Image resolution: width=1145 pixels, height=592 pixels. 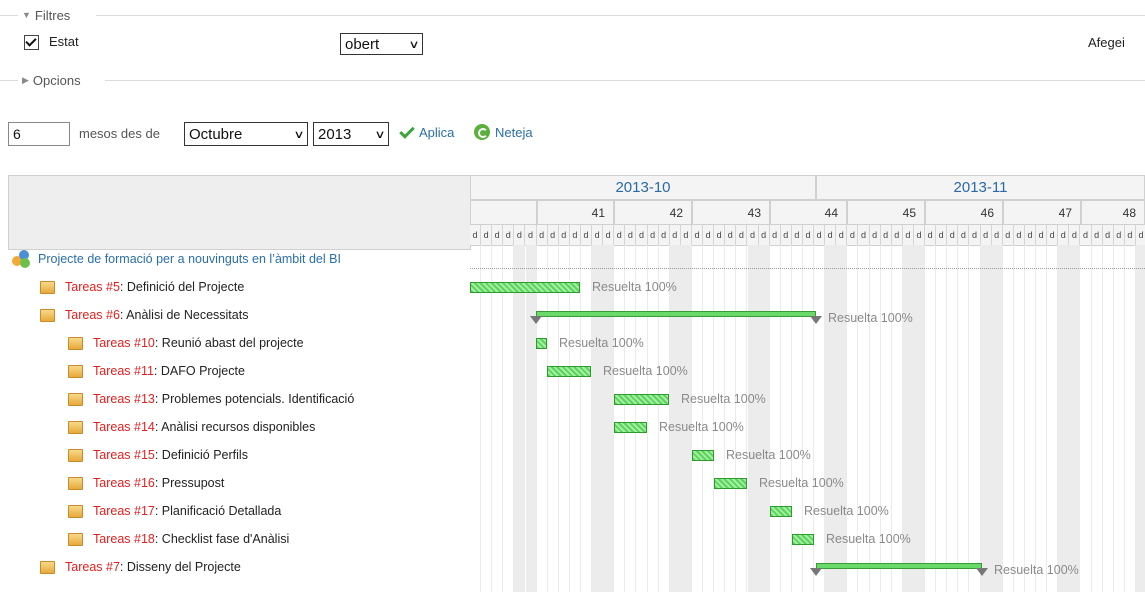 I want to click on task-link: Tareas #5, so click(x=92, y=287).